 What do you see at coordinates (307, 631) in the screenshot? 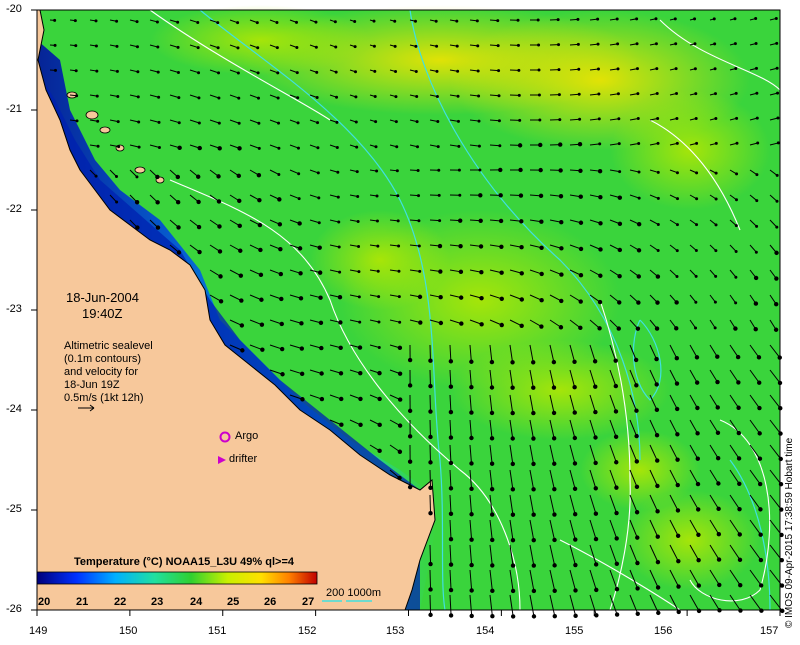
I see `lon-label: 152` at bounding box center [307, 631].